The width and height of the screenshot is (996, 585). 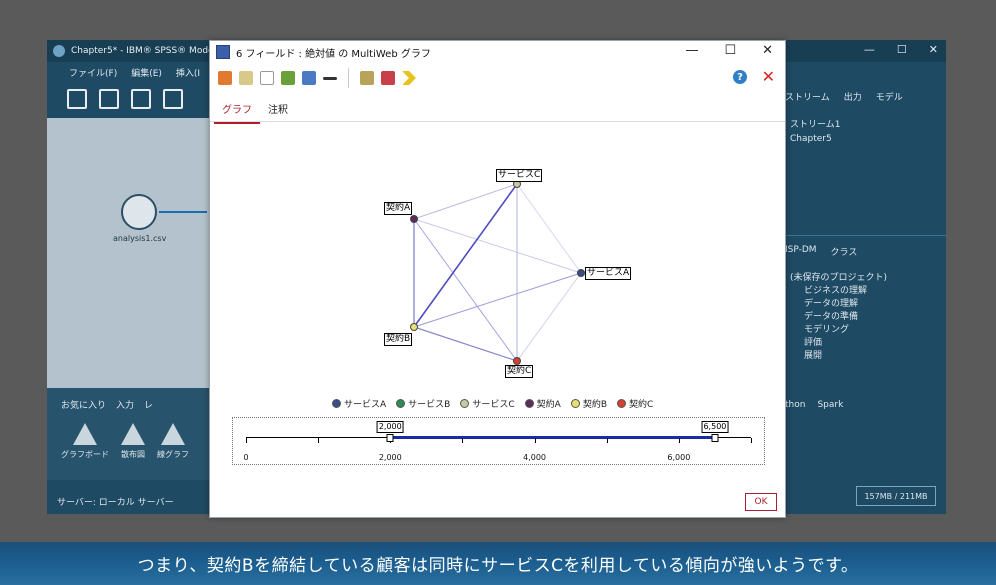 What do you see at coordinates (140, 238) in the screenshot?
I see `node-label: analysis1.csv` at bounding box center [140, 238].